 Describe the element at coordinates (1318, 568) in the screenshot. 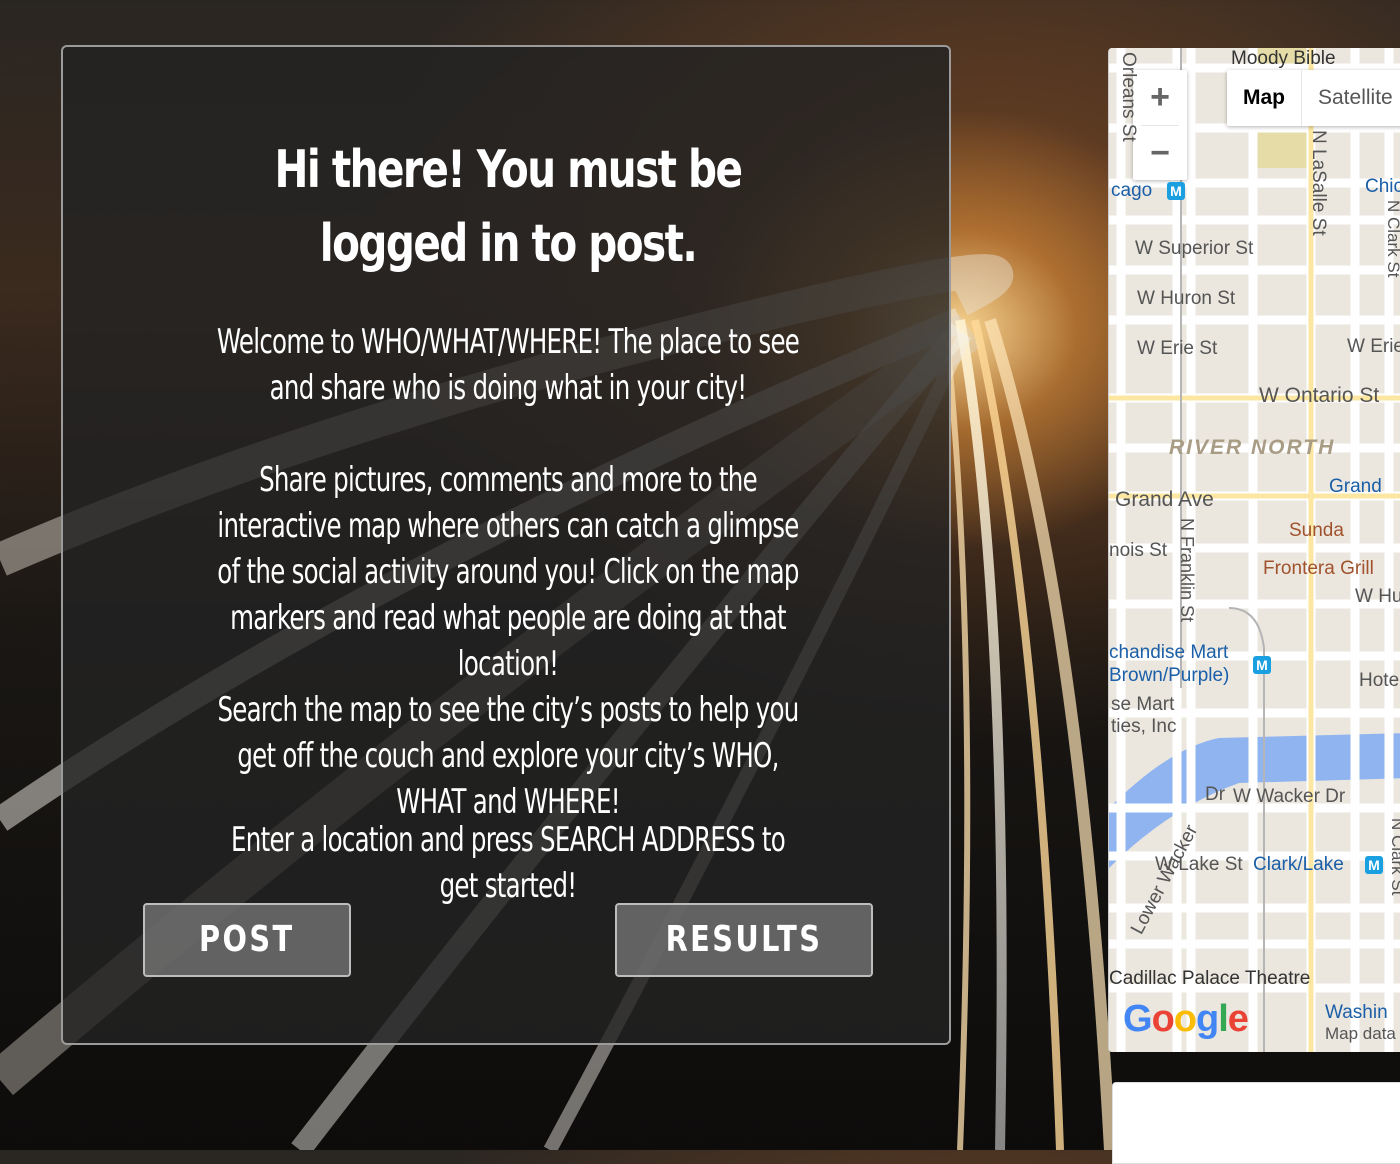

I see `map-label-frontera: Frontera Grill` at that location.